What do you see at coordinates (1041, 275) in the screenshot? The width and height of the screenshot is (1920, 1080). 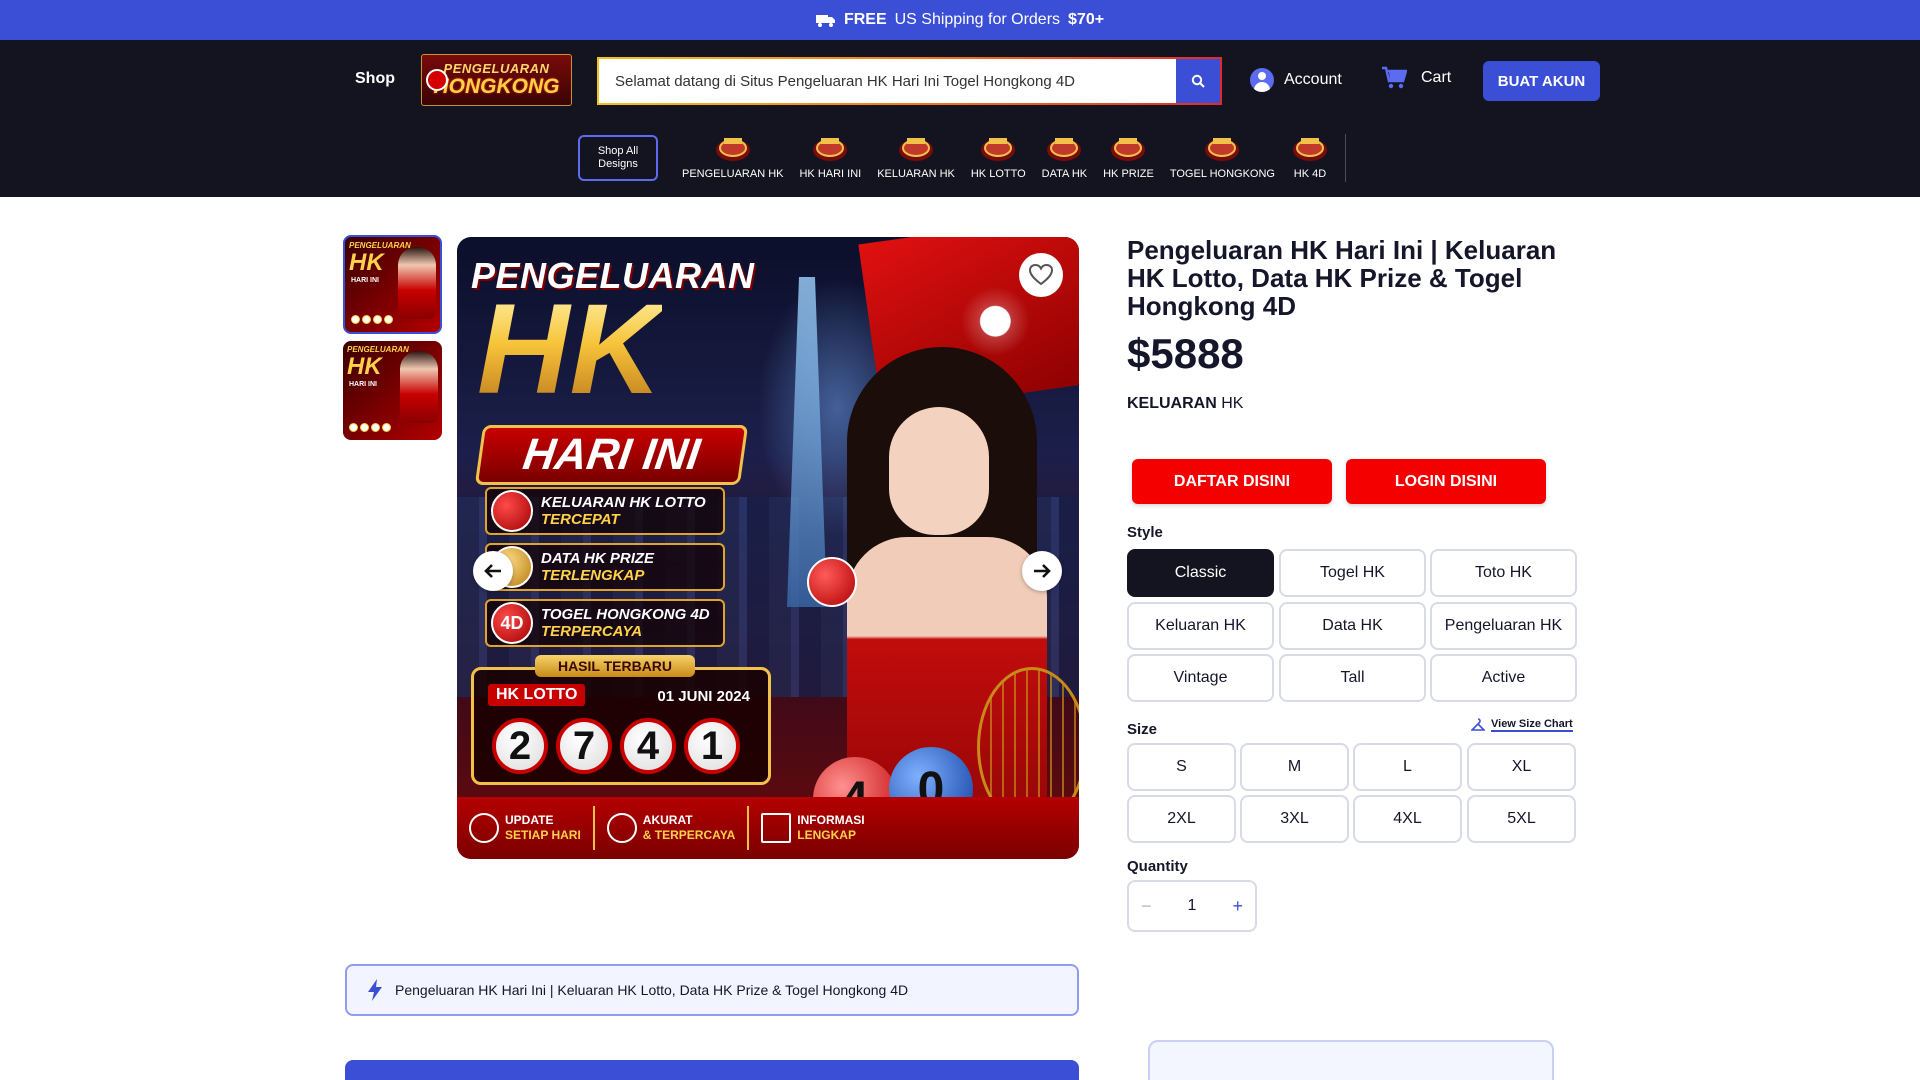 I see `wishlist-button` at bounding box center [1041, 275].